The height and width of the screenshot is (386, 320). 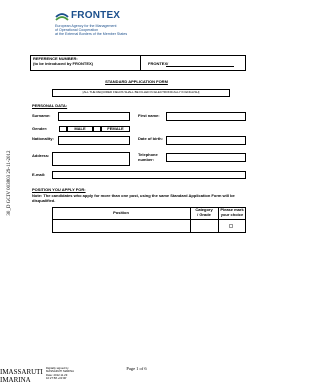 I want to click on reference-number-line, so click(x=200, y=66).